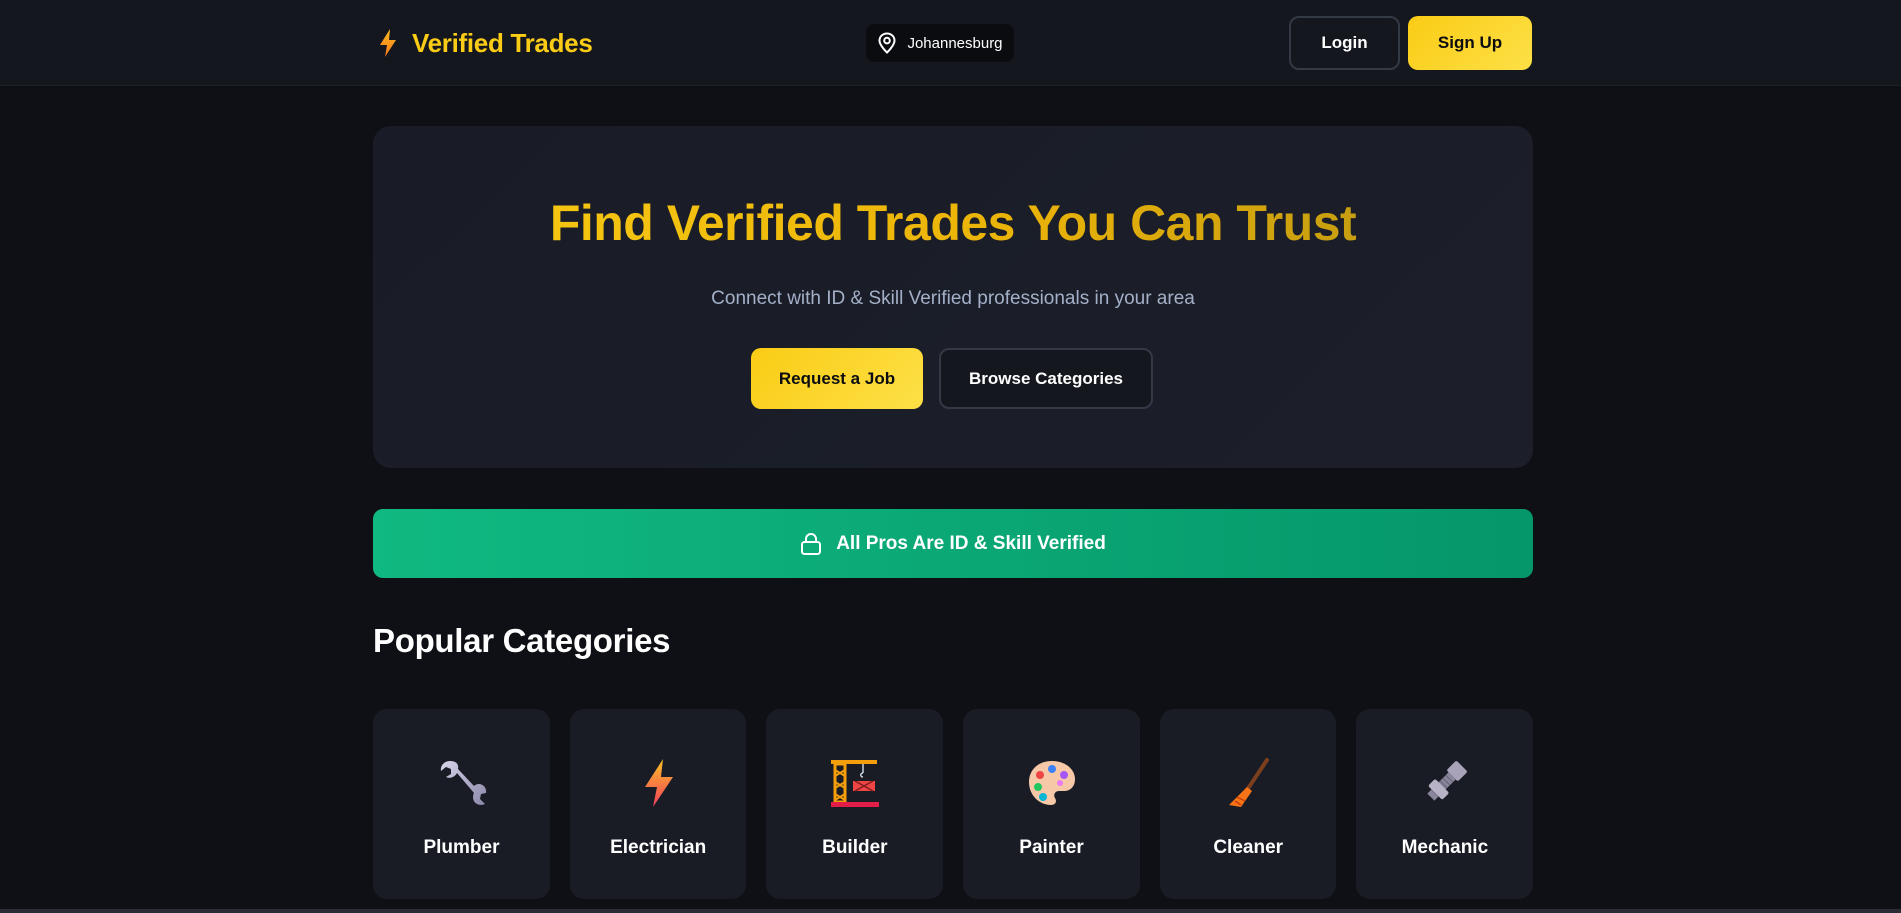 The width and height of the screenshot is (1901, 913). Describe the element at coordinates (855, 783) in the screenshot. I see `construction-crane-icon` at that location.